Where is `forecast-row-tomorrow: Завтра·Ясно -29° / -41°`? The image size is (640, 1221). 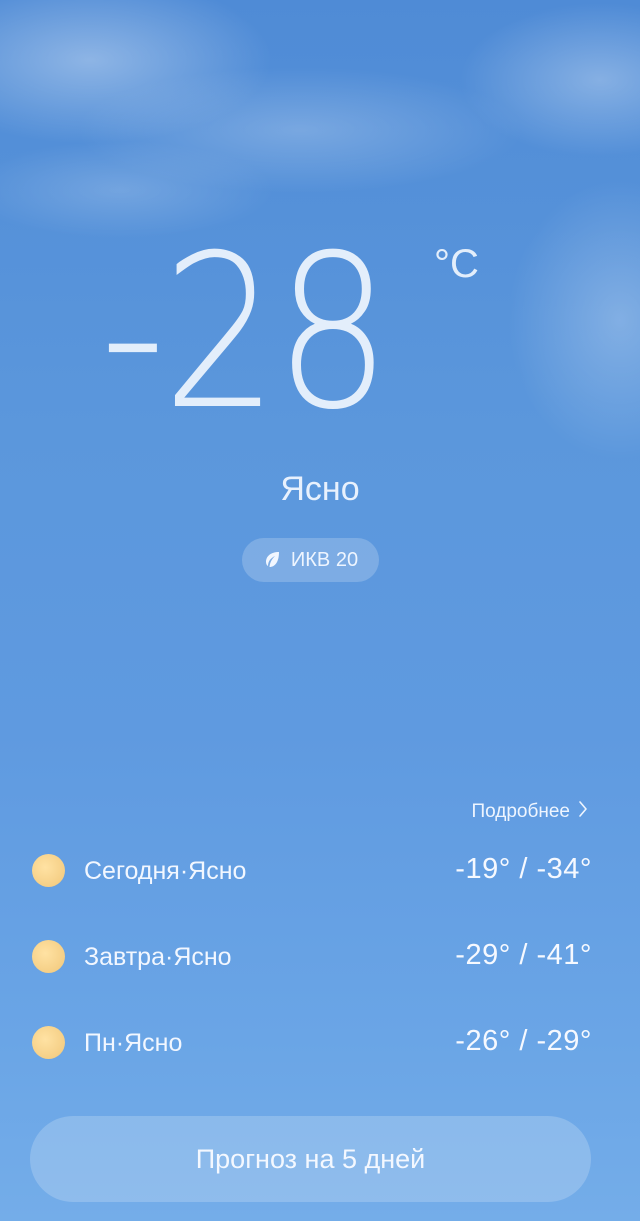
forecast-row-tomorrow: Завтра·Ясно -29° / -41° is located at coordinates (320, 957).